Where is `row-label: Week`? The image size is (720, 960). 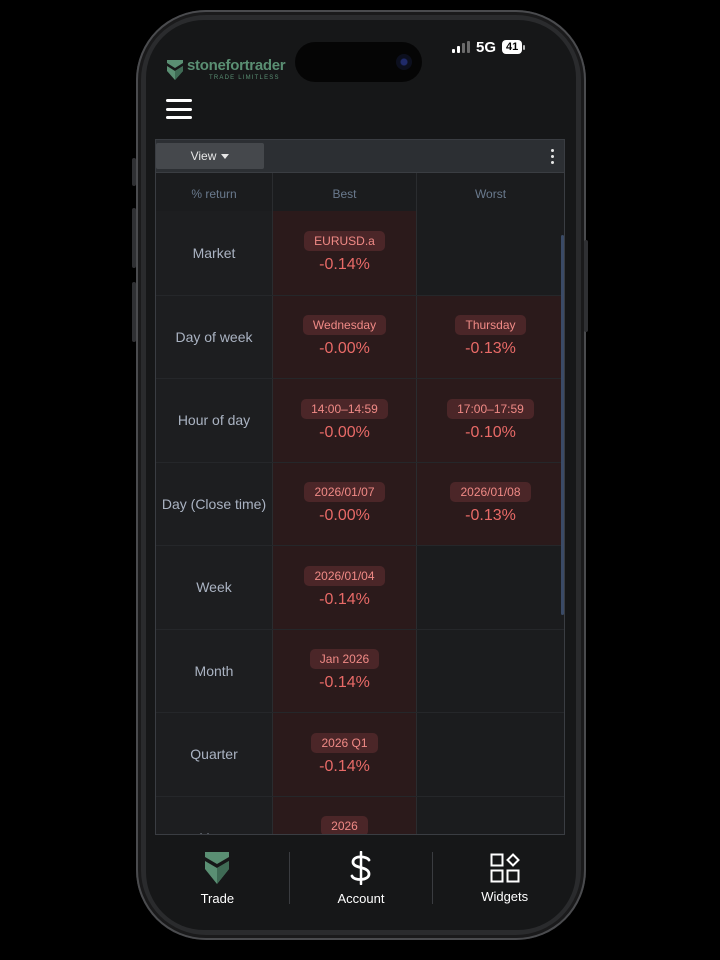
row-label: Week is located at coordinates (214, 587).